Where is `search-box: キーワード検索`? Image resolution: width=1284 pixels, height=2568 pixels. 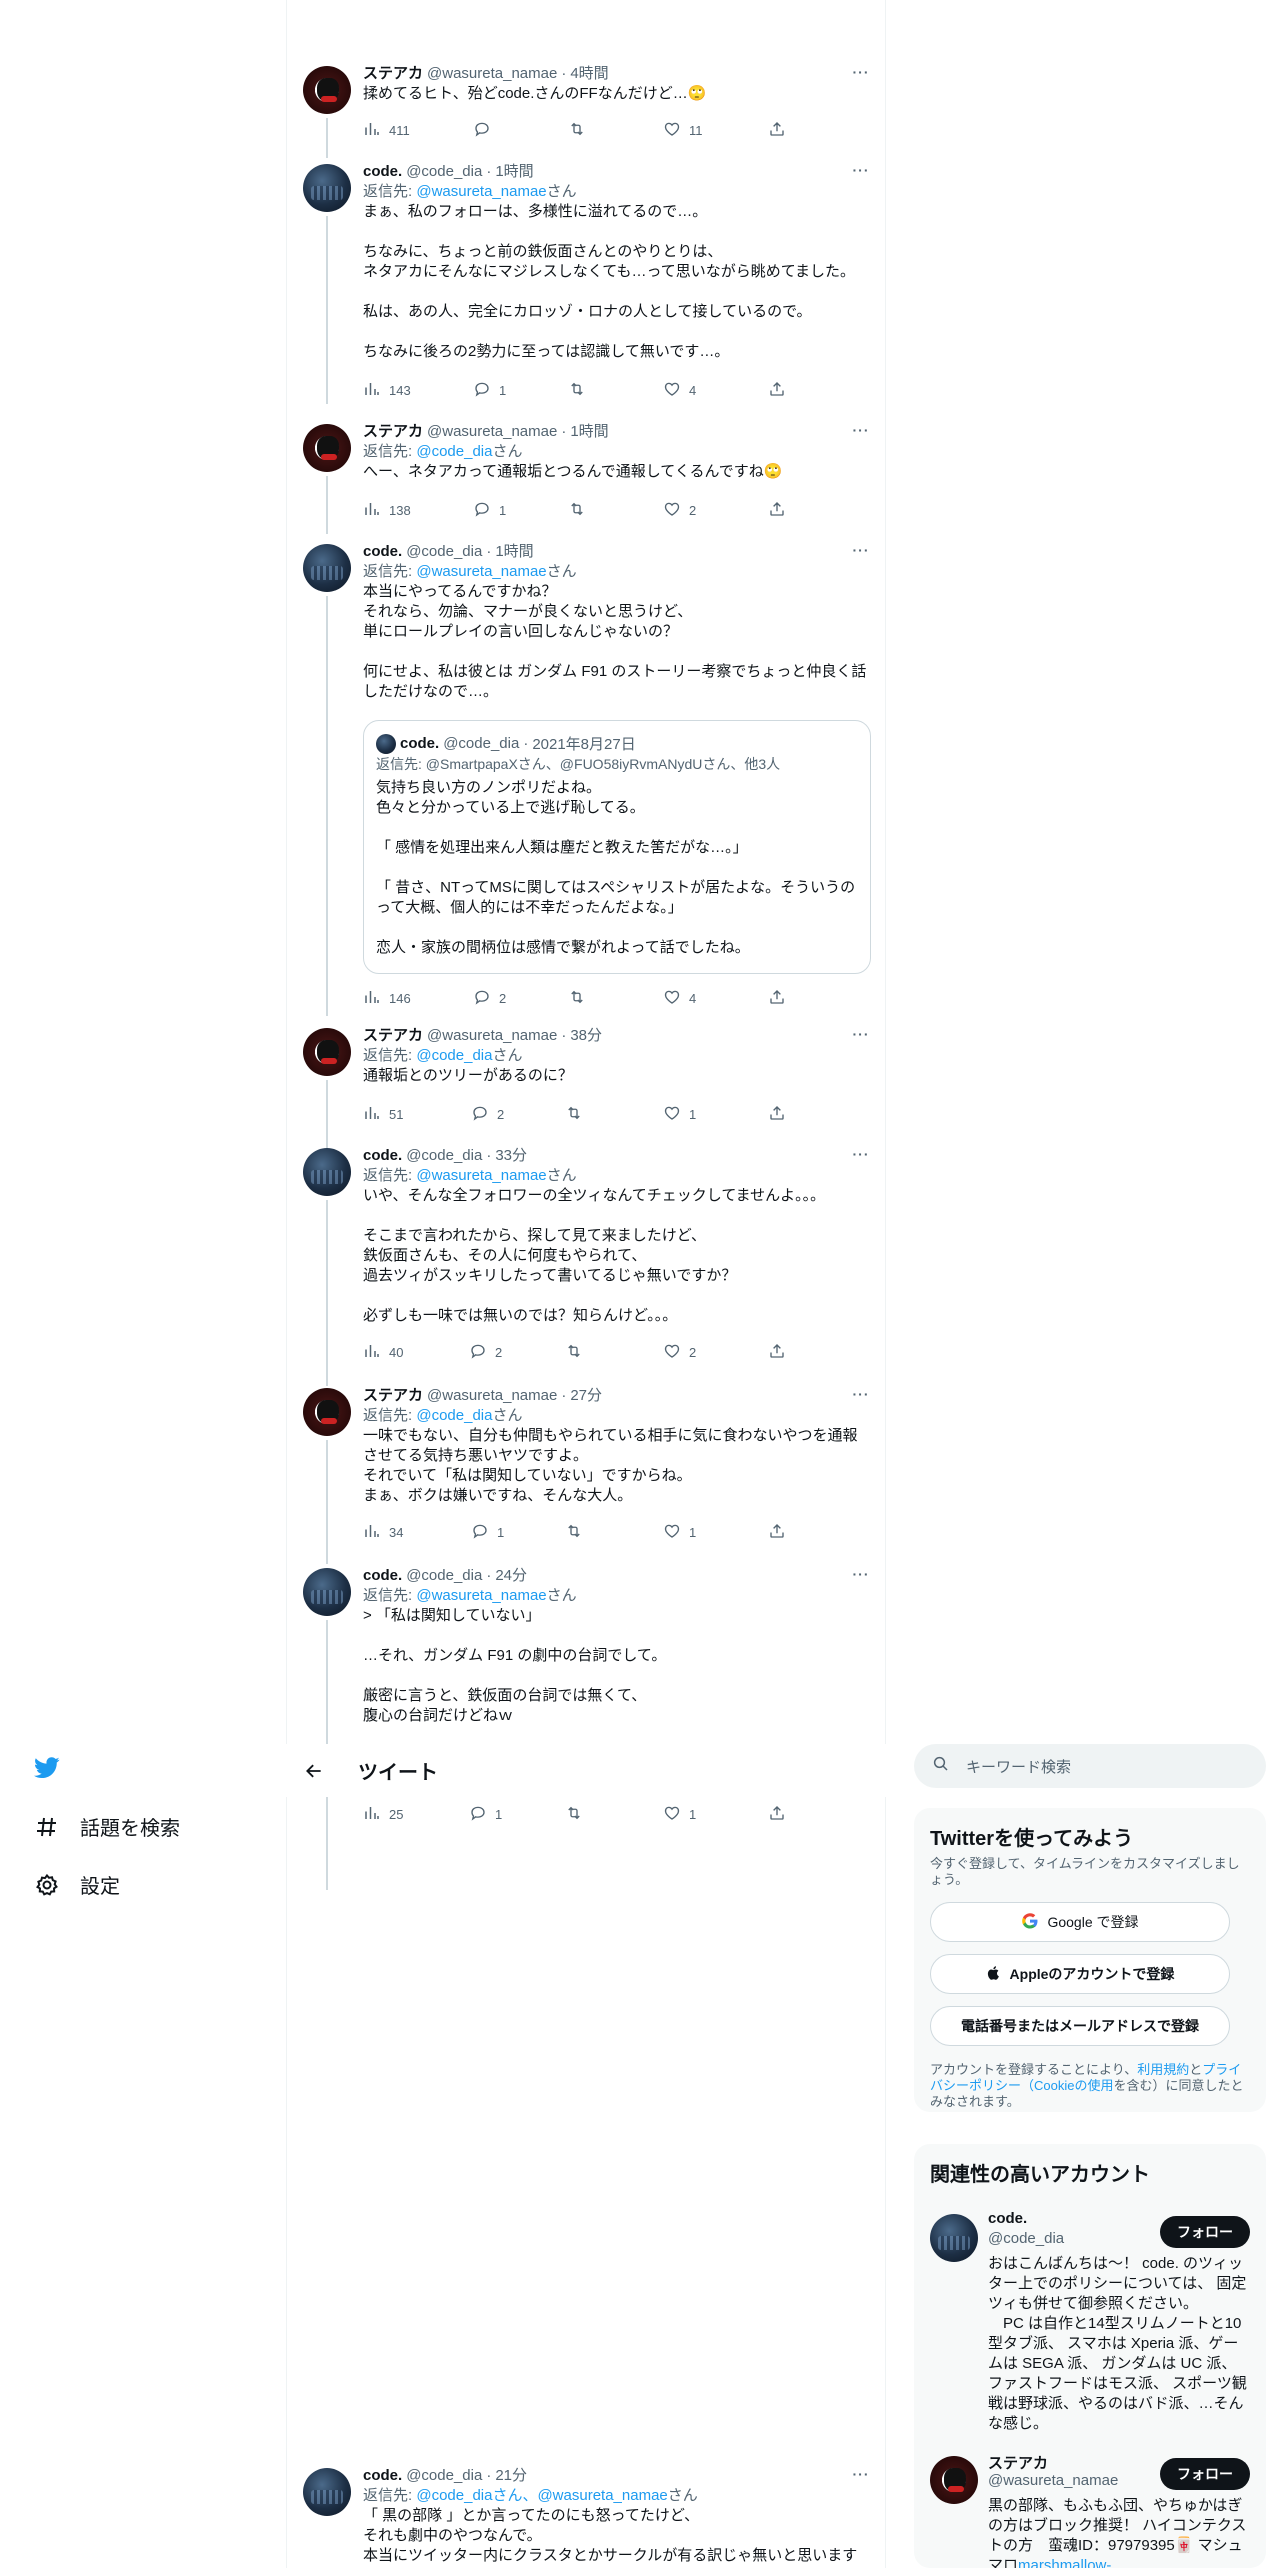 search-box: キーワード検索 is located at coordinates (1090, 1766).